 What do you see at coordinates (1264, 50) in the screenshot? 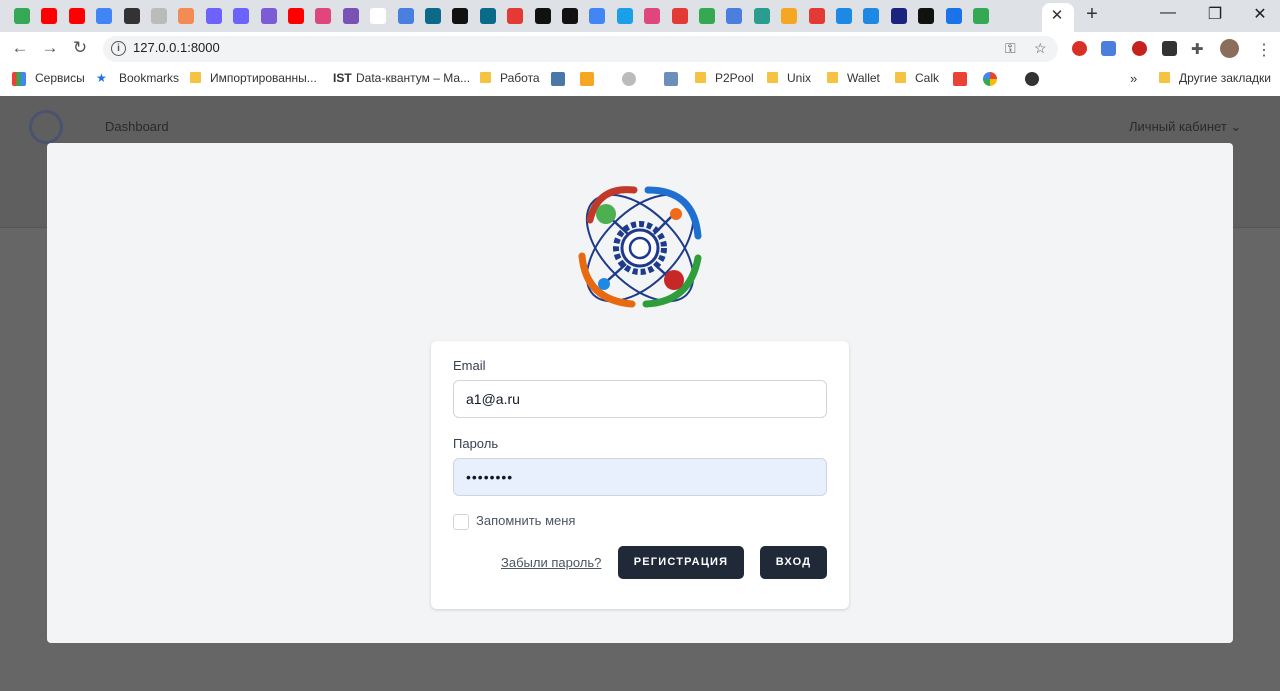
I see `browser-menu-icon: ⋮` at bounding box center [1264, 50].